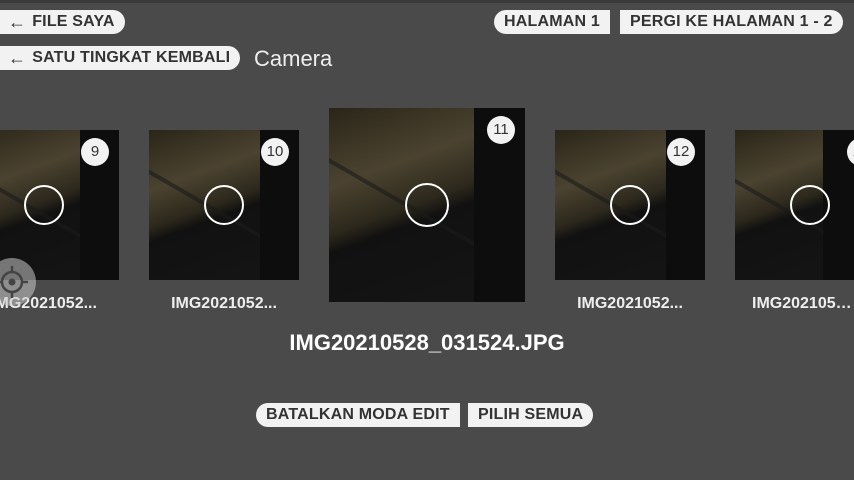  Describe the element at coordinates (95, 152) in the screenshot. I see `thumbnail-number-badge: 9` at that location.